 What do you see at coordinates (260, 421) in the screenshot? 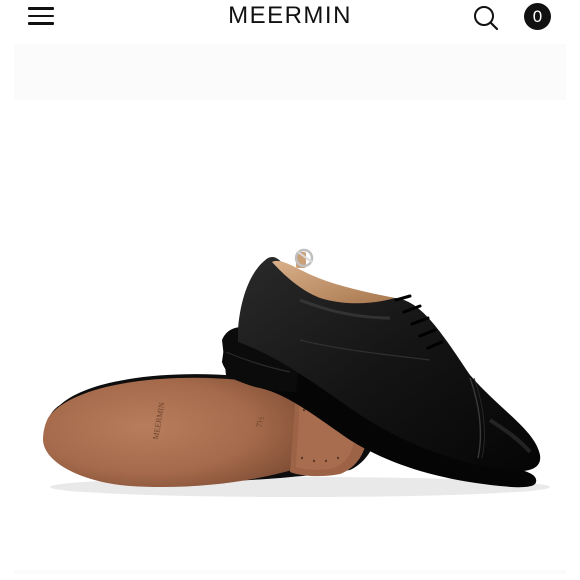
I see `sole-size-imprint: 7½` at bounding box center [260, 421].